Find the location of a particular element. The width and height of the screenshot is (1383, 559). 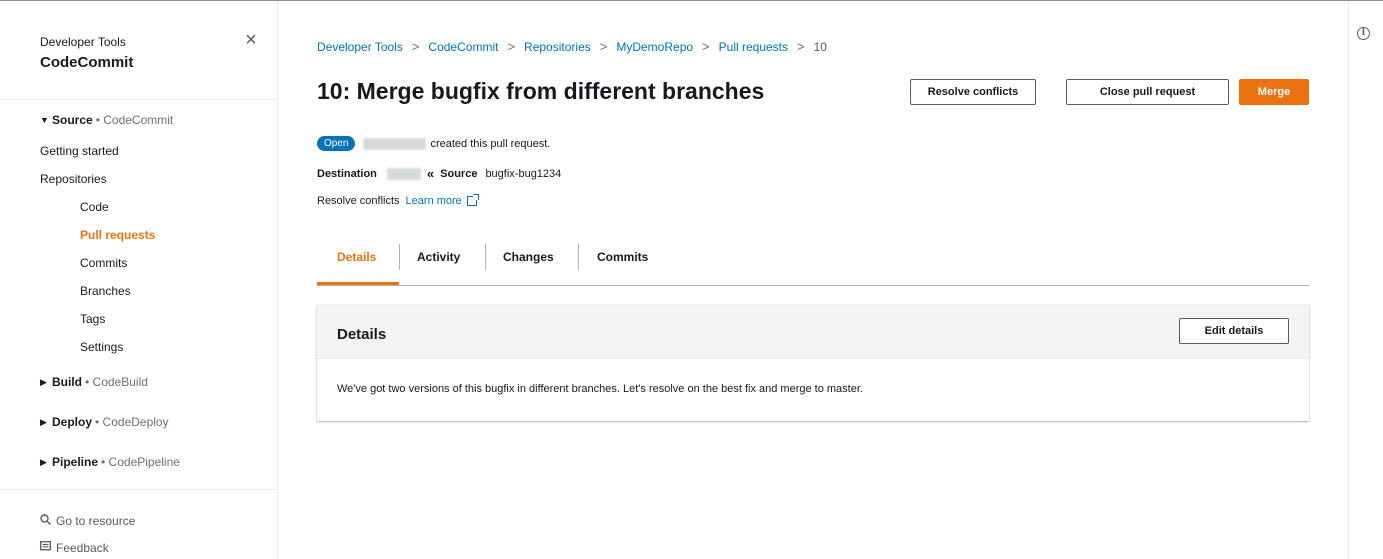

resolve-info: Resolve conflicts Learn more is located at coordinates (398, 200).